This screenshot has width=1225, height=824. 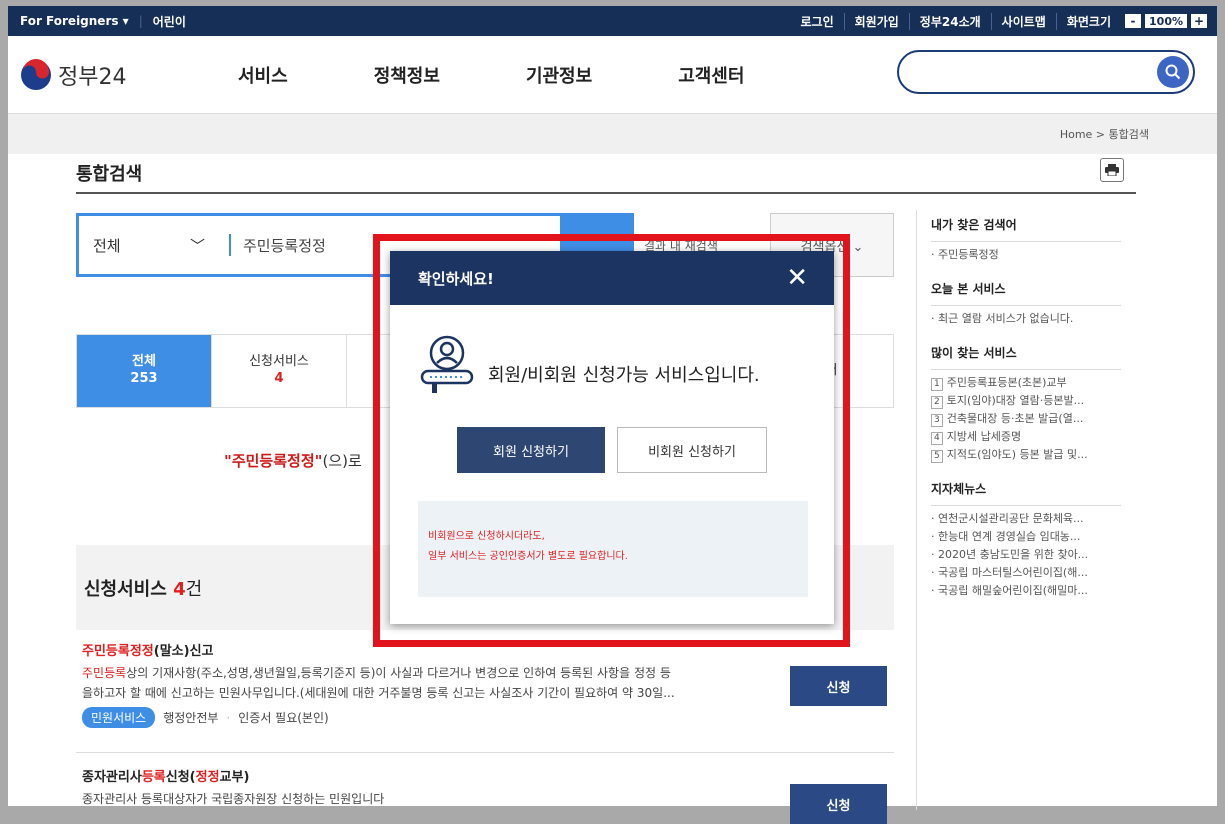 What do you see at coordinates (692, 450) in the screenshot?
I see `nonmember-apply-button: 비회원 신청하기` at bounding box center [692, 450].